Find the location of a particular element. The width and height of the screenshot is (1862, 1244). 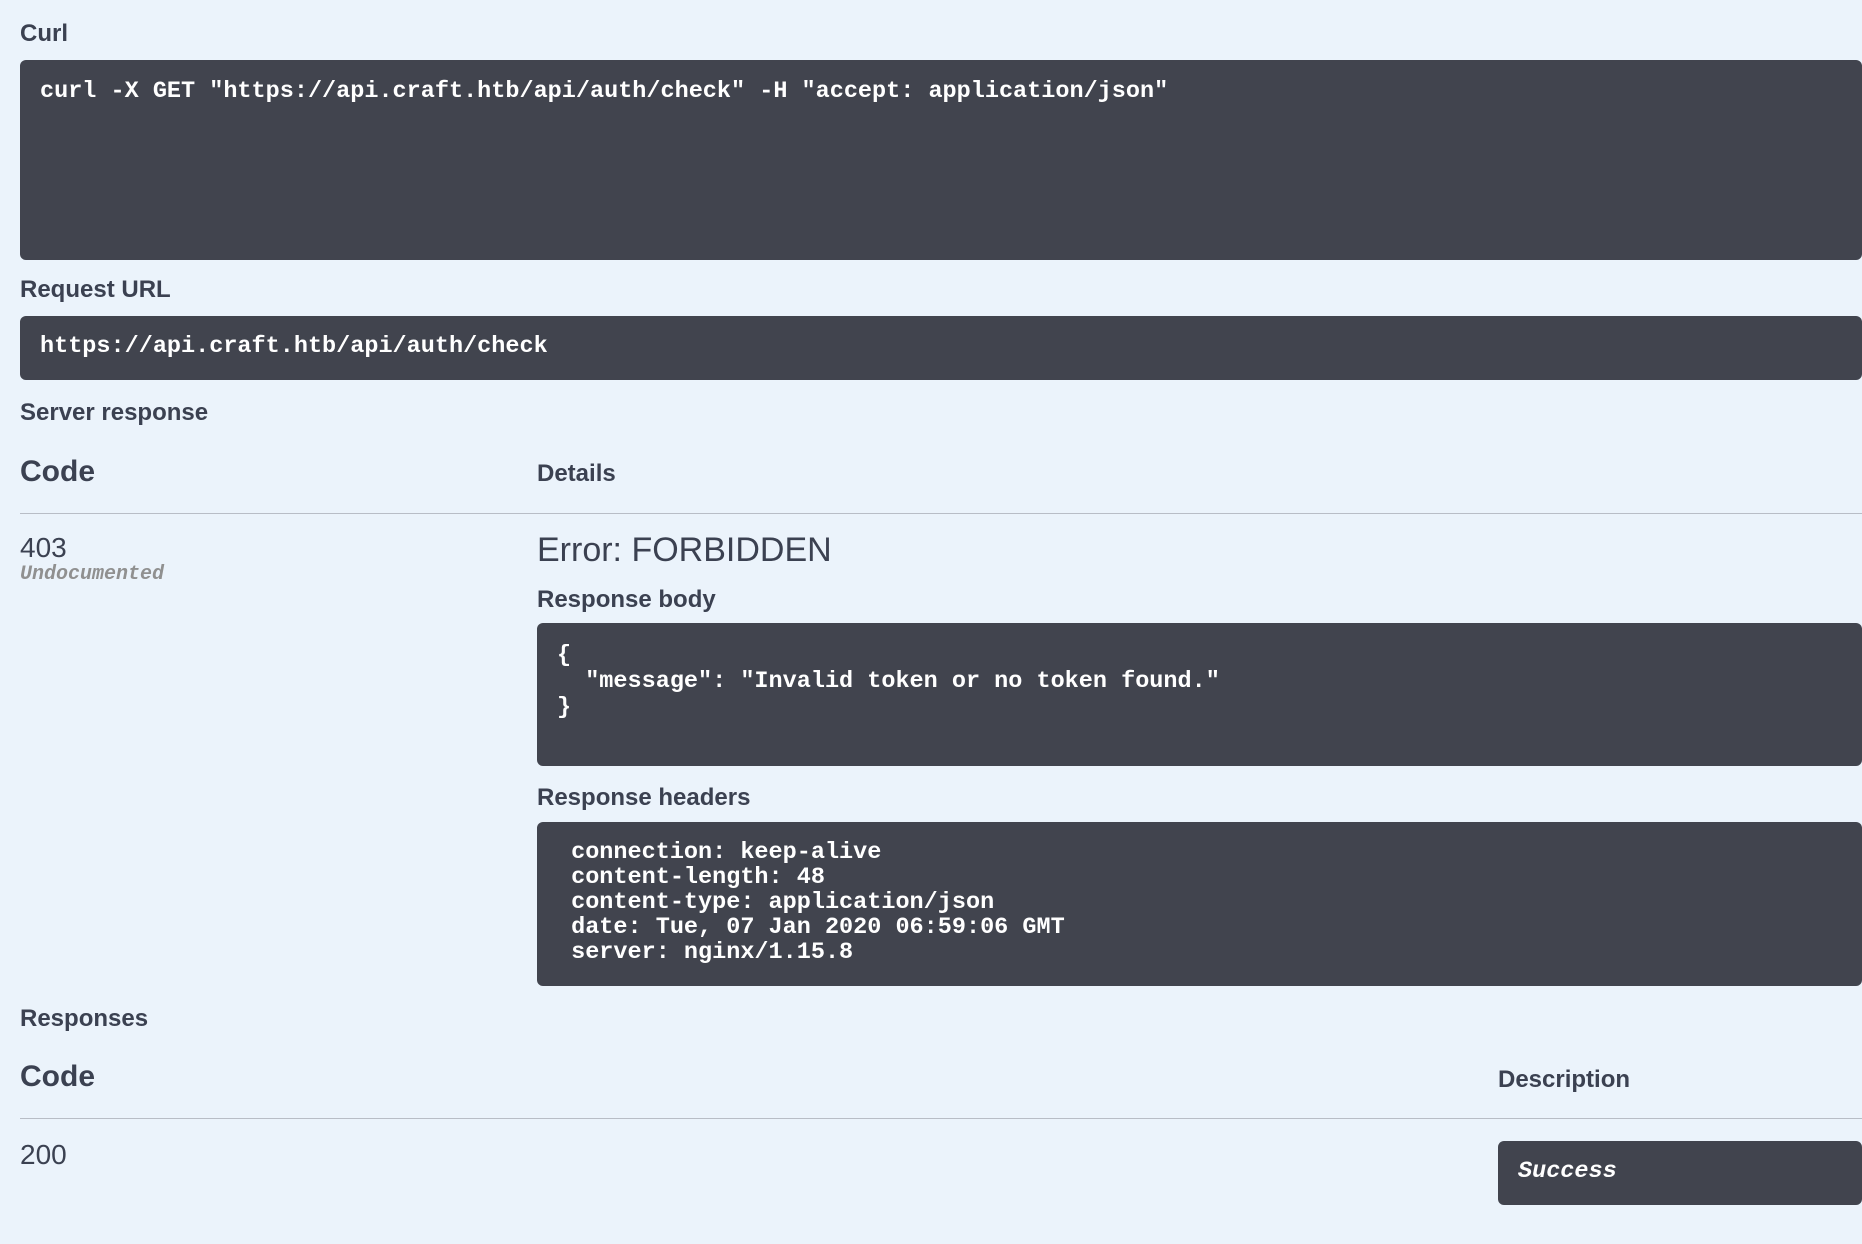

responses-code-header: Code is located at coordinates (57, 1076).